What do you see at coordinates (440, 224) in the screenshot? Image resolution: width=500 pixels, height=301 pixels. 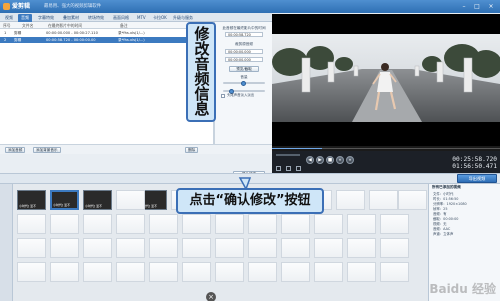 I see `info-line: 视频：无` at bounding box center [440, 224].